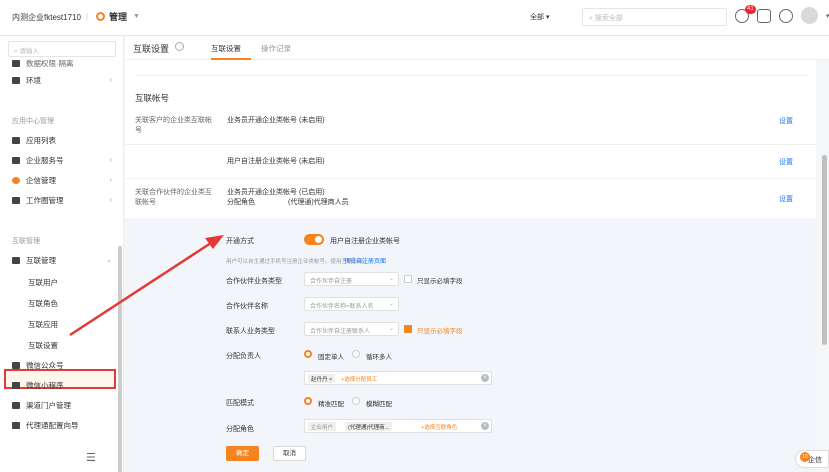 This screenshot has height=472, width=829. Describe the element at coordinates (179, 46) in the screenshot. I see `help-icon` at that location.